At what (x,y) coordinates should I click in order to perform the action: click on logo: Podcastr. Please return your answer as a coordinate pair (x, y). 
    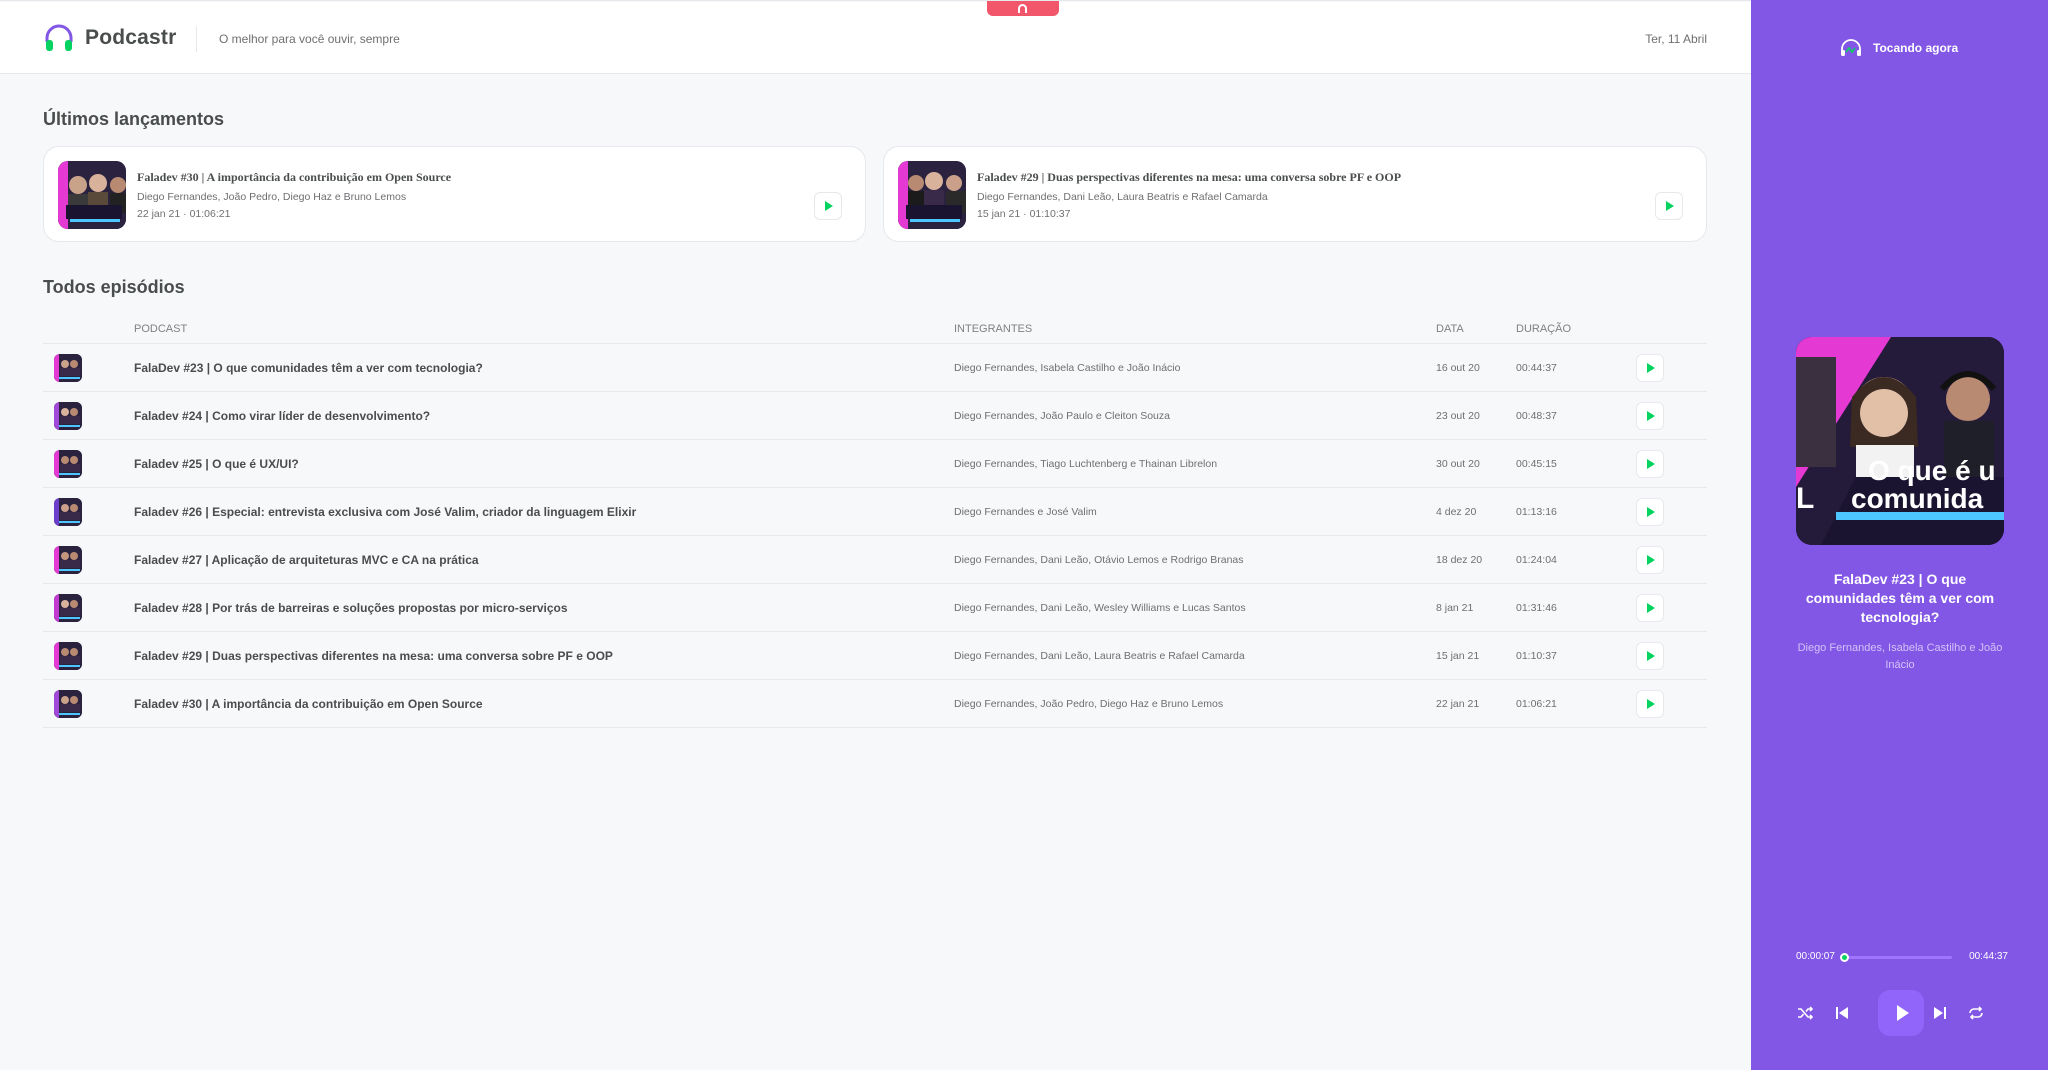
    Looking at the image, I should click on (109, 38).